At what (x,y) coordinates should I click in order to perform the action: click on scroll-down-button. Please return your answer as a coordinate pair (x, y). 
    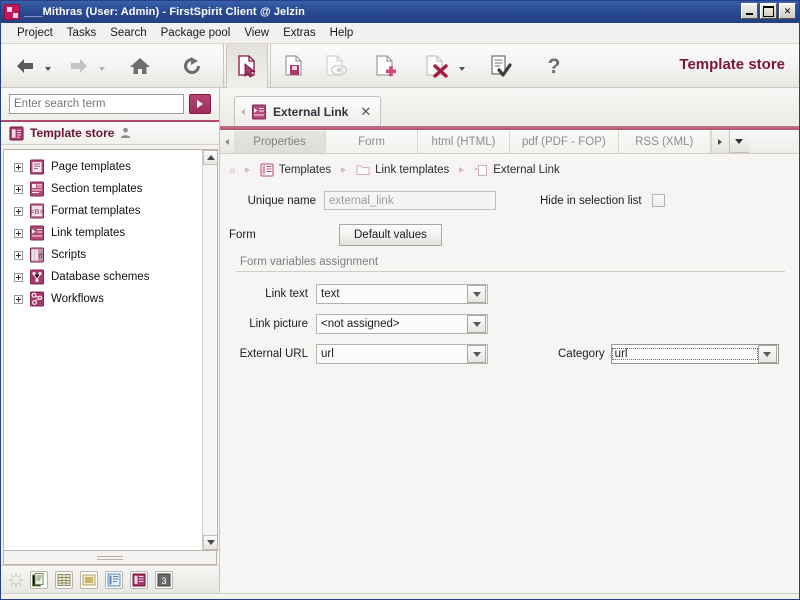
    Looking at the image, I should click on (210, 542).